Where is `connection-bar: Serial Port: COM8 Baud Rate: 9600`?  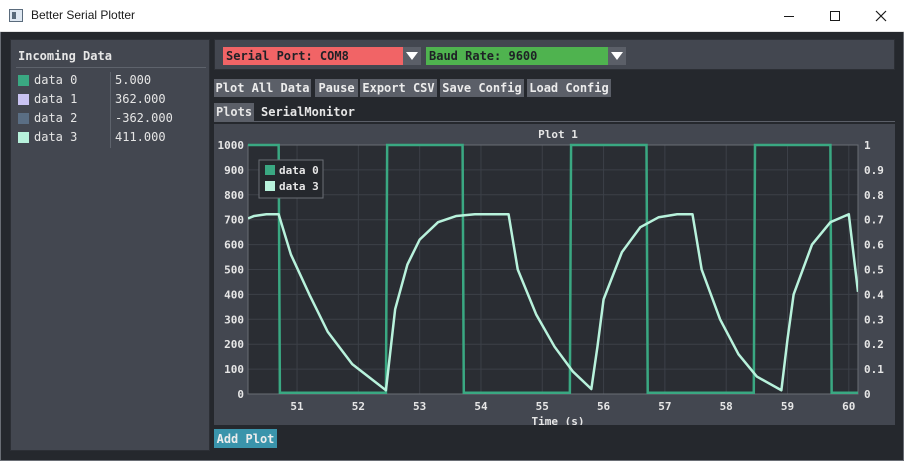 connection-bar: Serial Port: COM8 Baud Rate: 9600 is located at coordinates (554, 54).